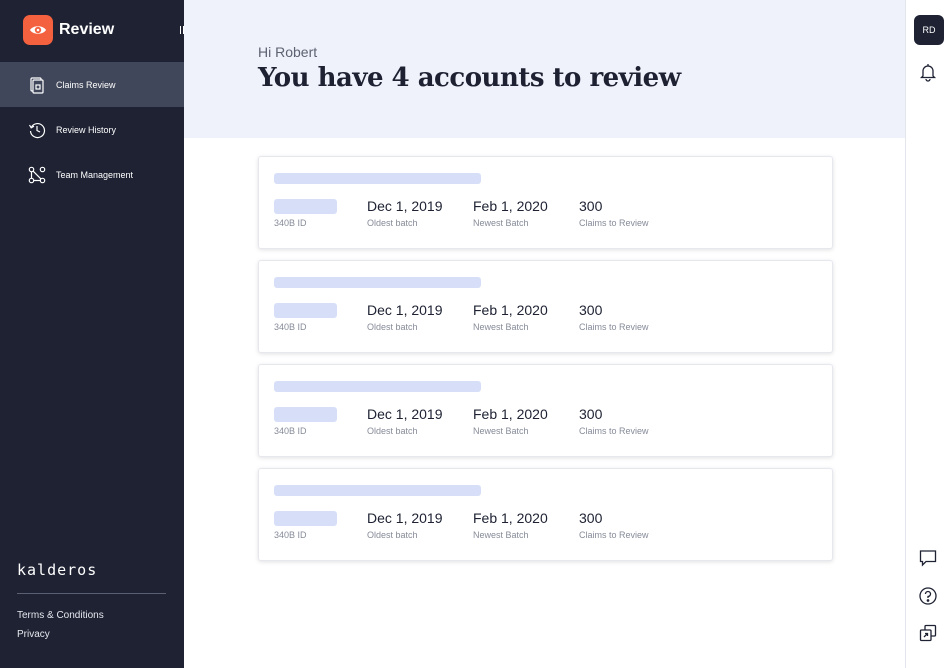 The height and width of the screenshot is (668, 950). What do you see at coordinates (37, 85) in the screenshot?
I see `claims-document-icon` at bounding box center [37, 85].